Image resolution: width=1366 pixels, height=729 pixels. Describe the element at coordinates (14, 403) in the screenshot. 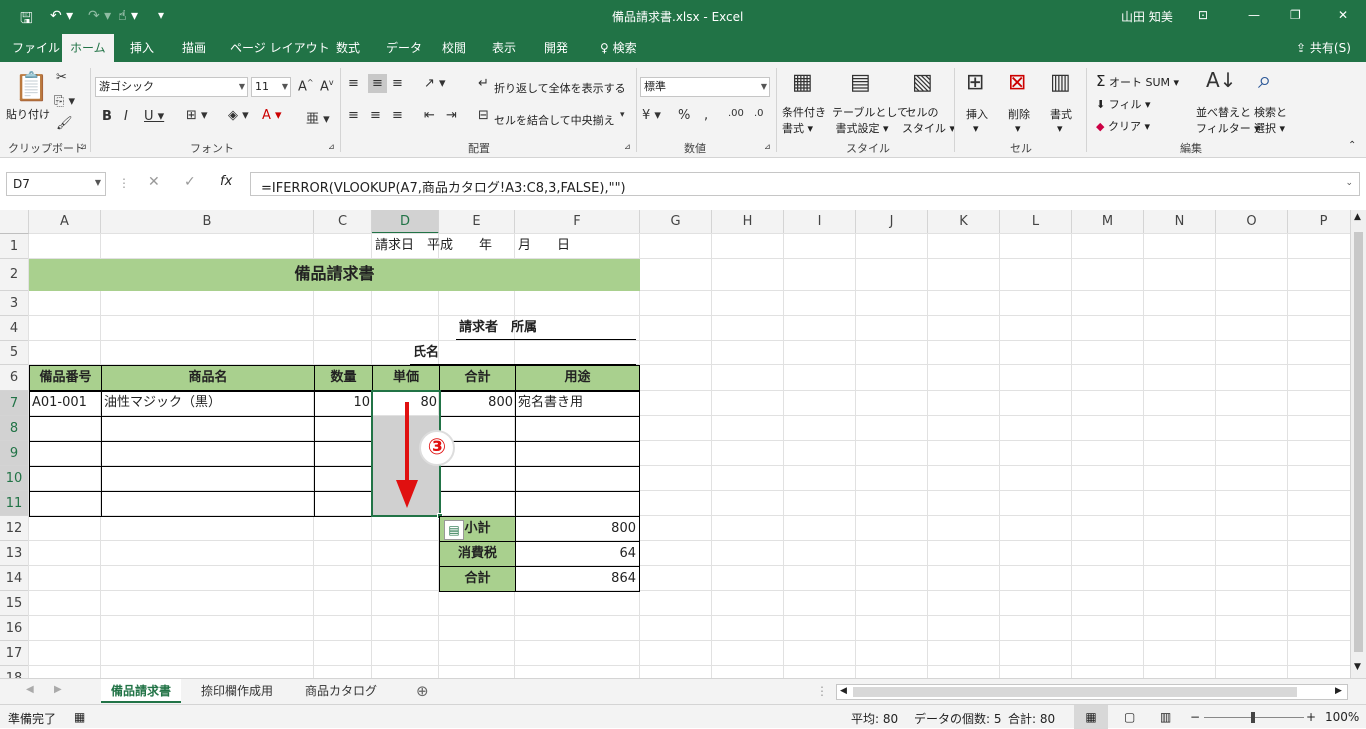

I see `row-header: 7` at that location.